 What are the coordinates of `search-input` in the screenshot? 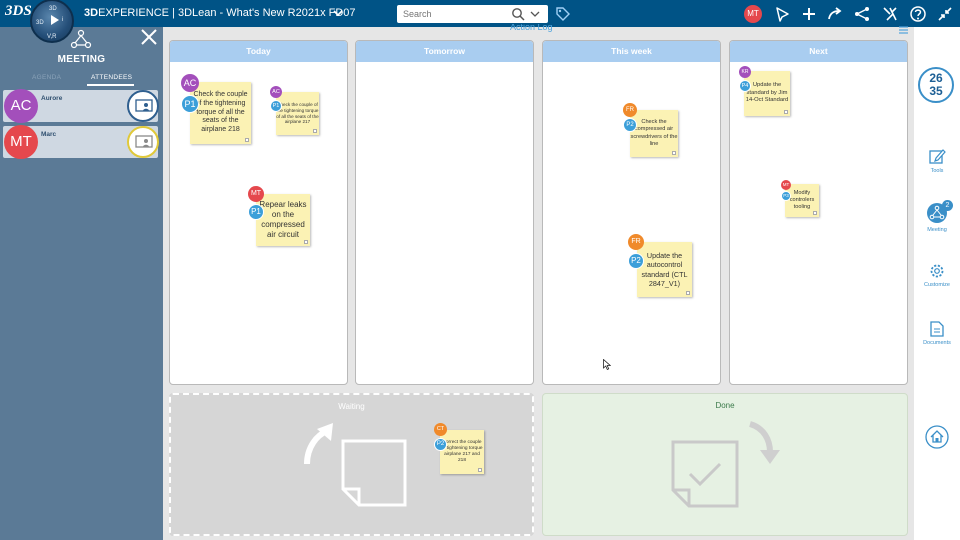 It's located at (452, 14).